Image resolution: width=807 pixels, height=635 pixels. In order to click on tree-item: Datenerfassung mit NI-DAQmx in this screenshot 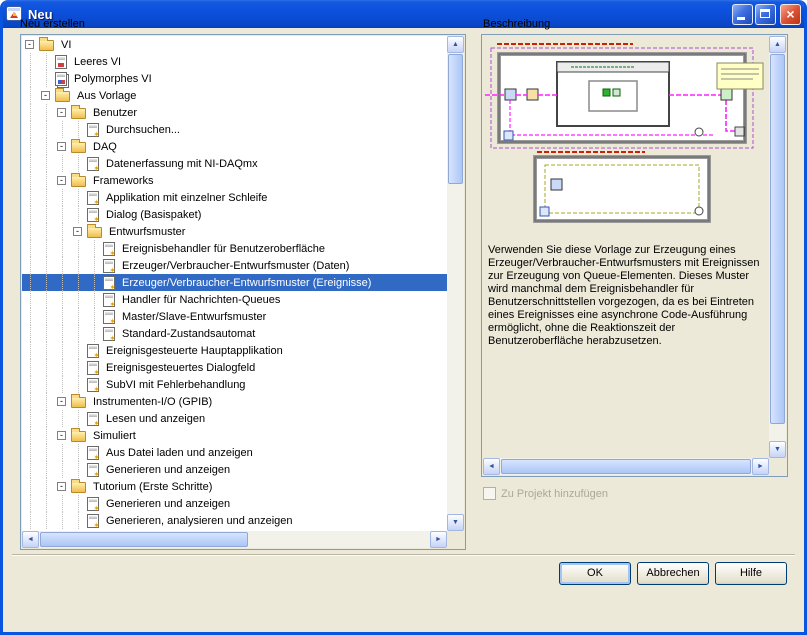, I will do `click(234, 164)`.